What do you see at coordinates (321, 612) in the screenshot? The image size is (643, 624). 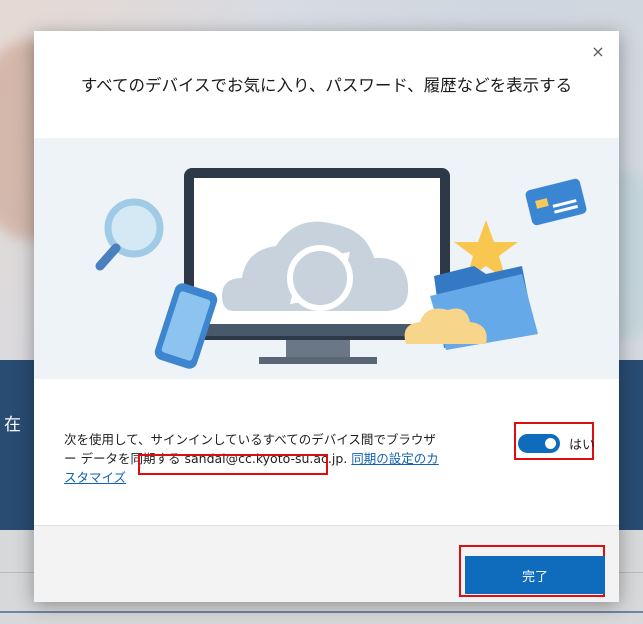 I see `divider` at bounding box center [321, 612].